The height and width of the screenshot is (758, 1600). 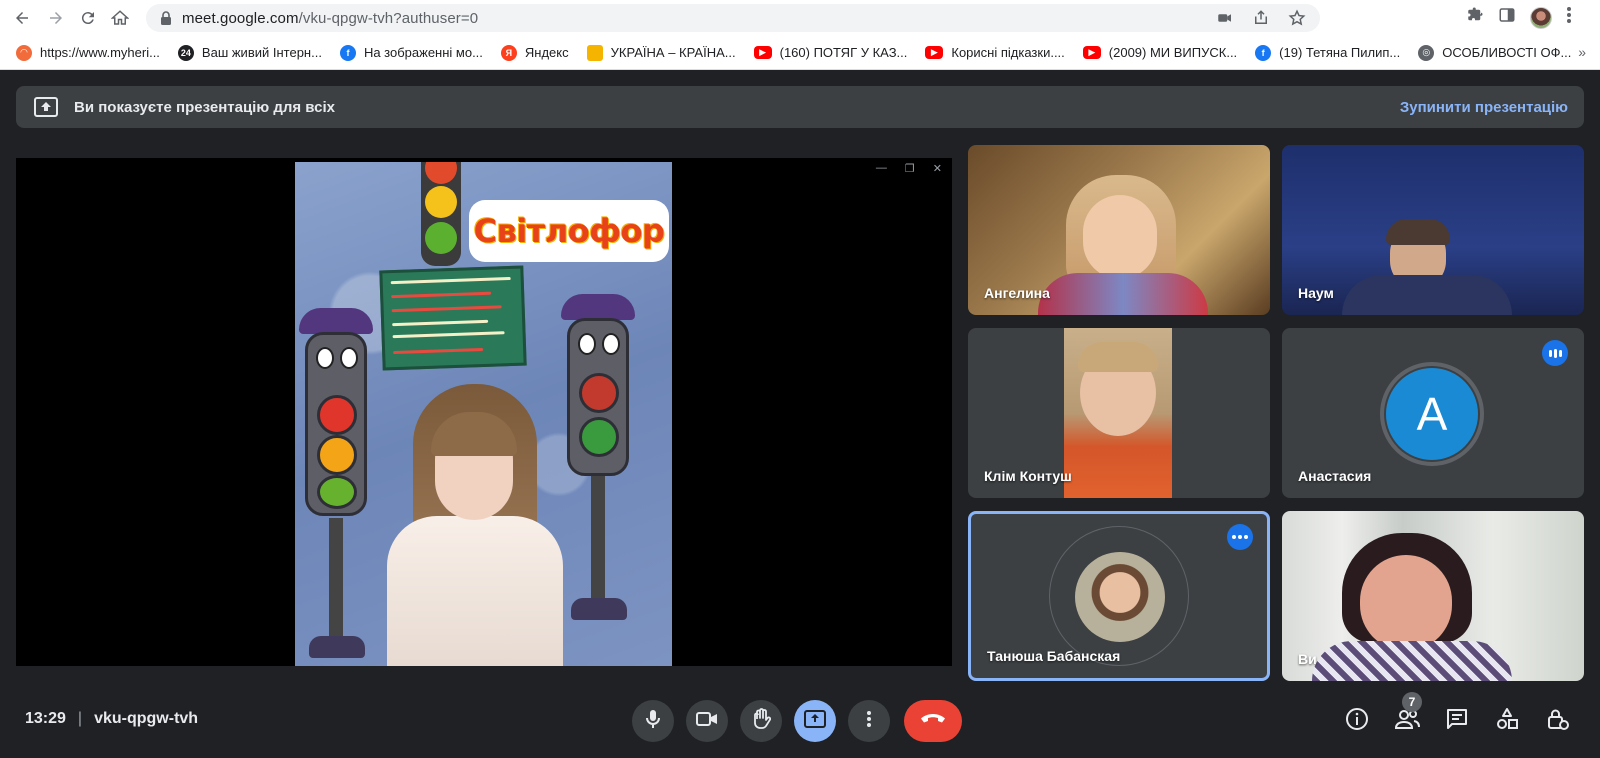 What do you see at coordinates (120, 18) in the screenshot?
I see `home-icon` at bounding box center [120, 18].